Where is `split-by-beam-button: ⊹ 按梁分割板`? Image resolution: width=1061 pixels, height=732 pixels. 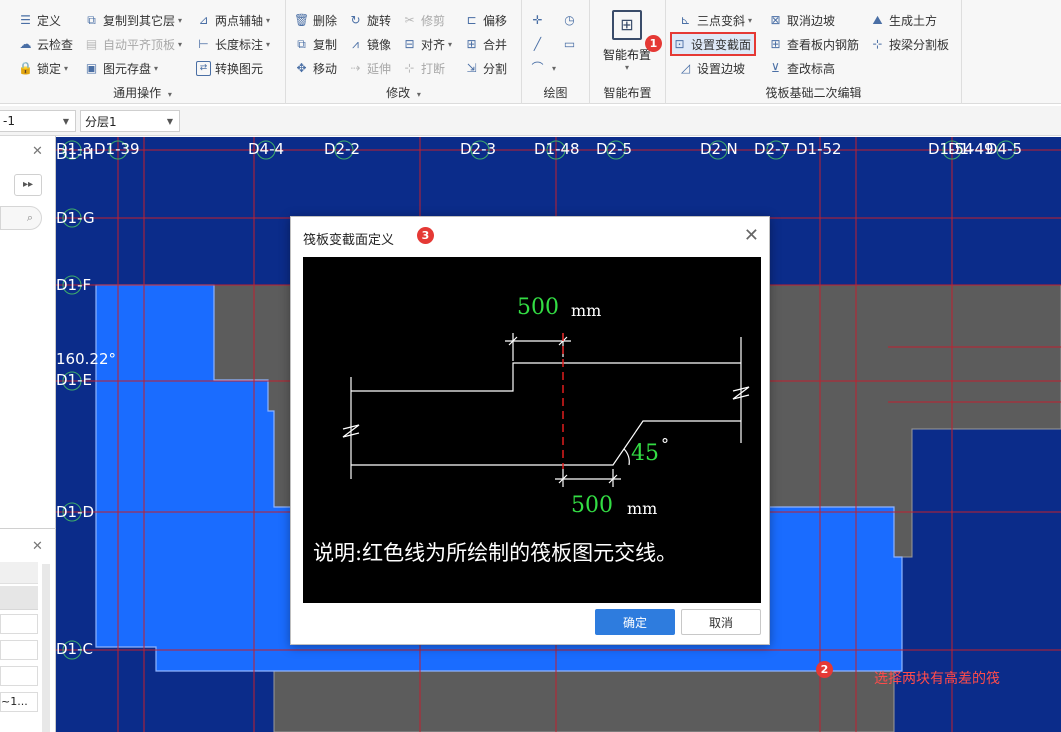 split-by-beam-button: ⊹ 按梁分割板 is located at coordinates (909, 44).